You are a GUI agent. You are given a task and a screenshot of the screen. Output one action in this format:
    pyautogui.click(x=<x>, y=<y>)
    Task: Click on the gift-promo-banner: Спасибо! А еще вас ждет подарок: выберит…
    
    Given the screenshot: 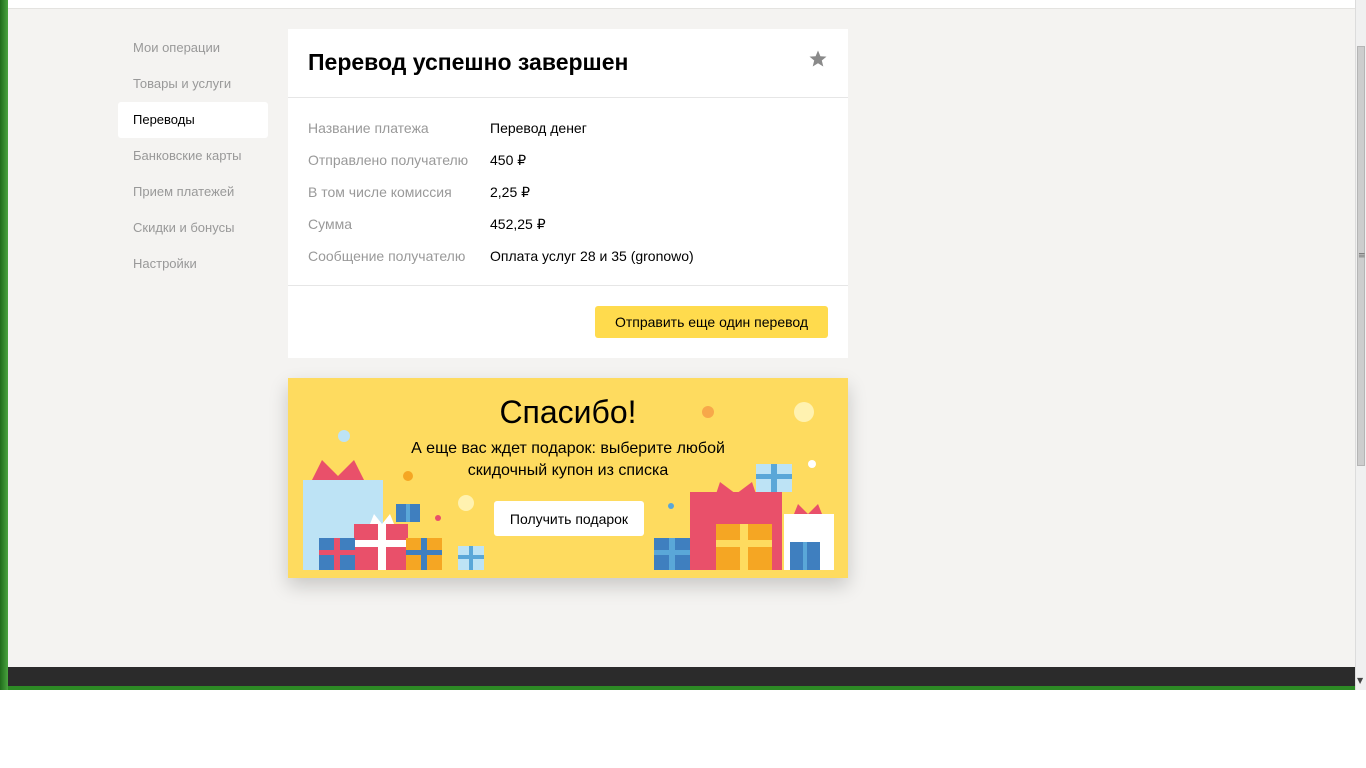 What is the action you would take?
    pyautogui.click(x=568, y=478)
    